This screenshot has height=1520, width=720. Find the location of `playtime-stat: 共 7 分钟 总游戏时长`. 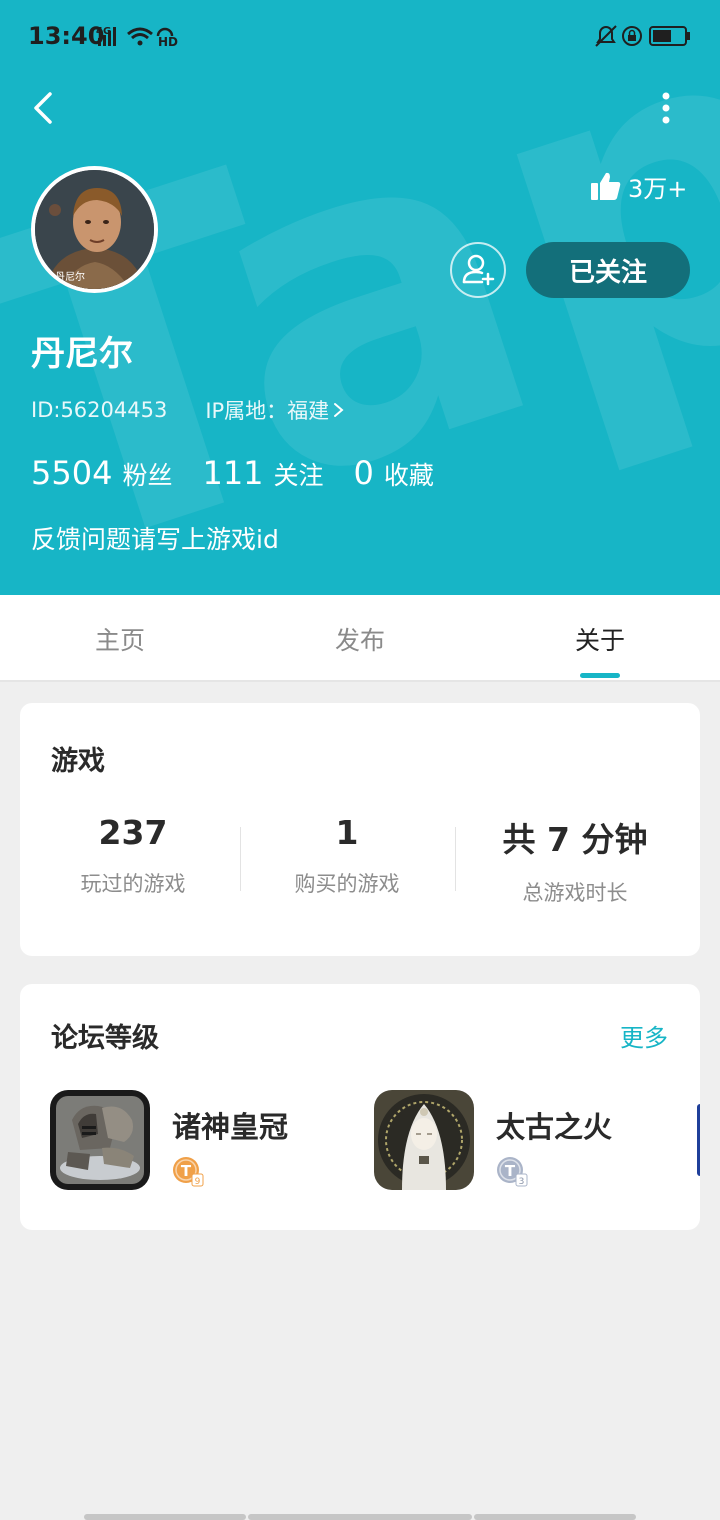

playtime-stat: 共 7 分钟 总游戏时长 is located at coordinates (575, 860).